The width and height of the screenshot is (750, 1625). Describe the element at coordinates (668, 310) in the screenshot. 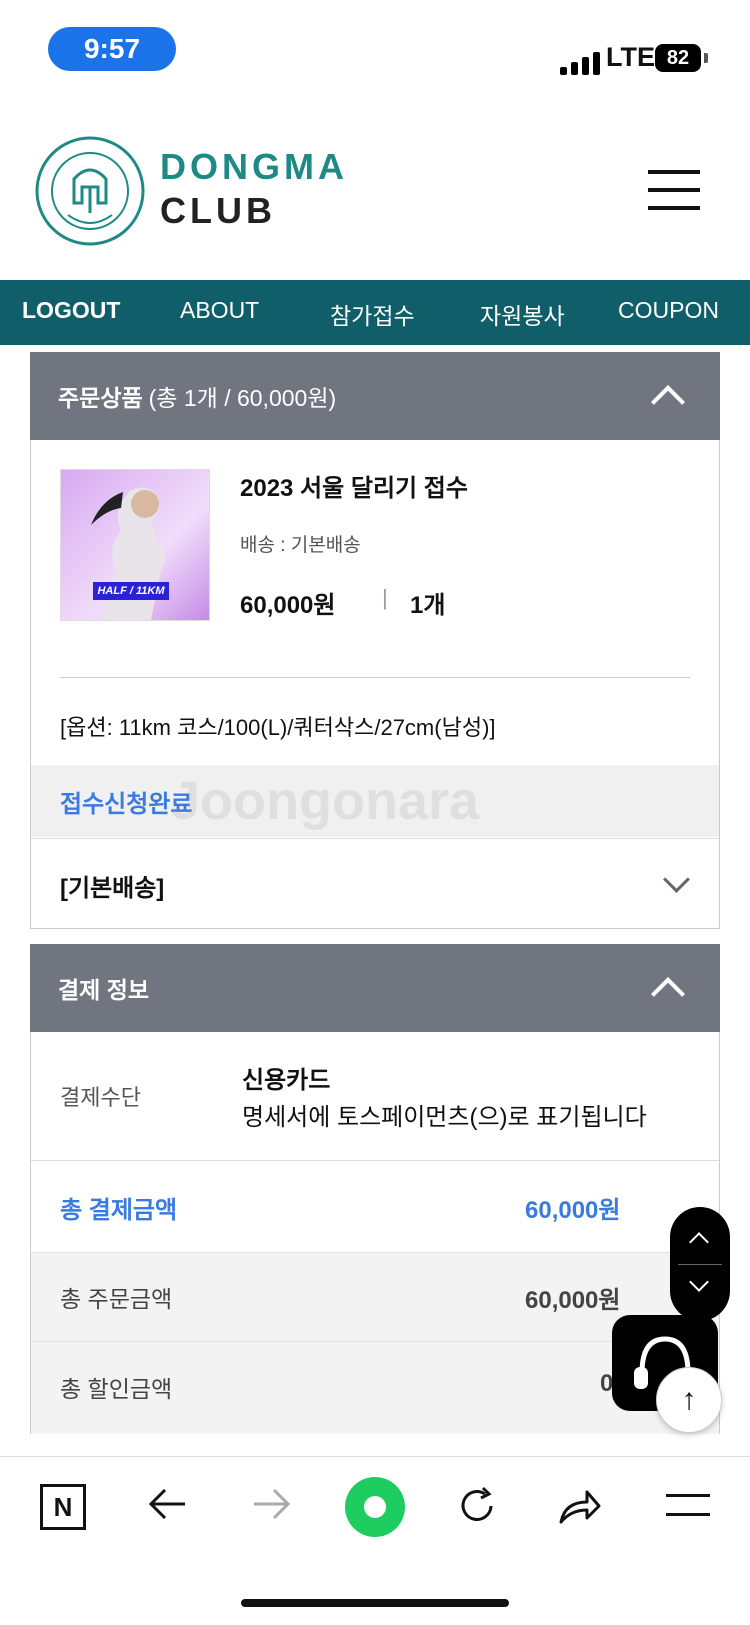

I see `nav-coupon: COUPON` at that location.